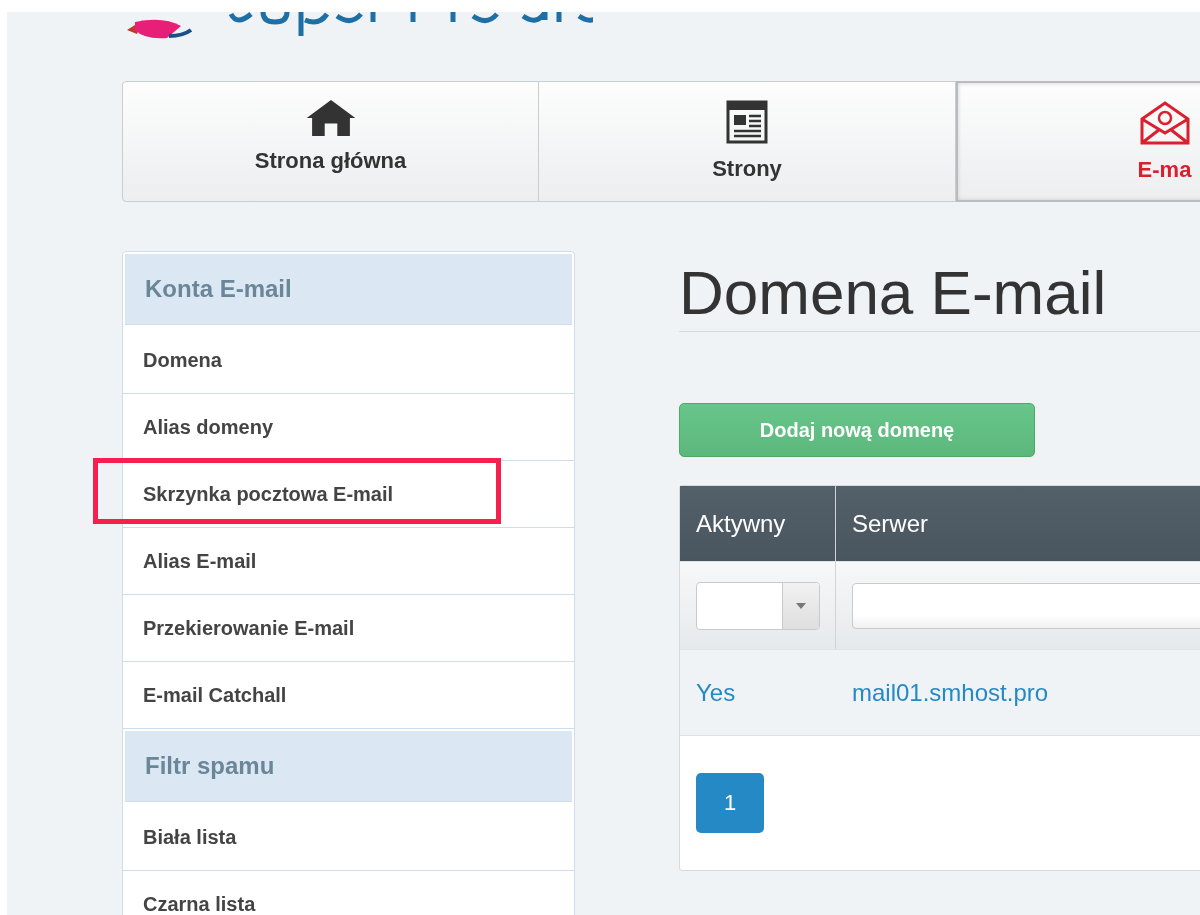 This screenshot has height=915, width=1200. What do you see at coordinates (890, 523) in the screenshot?
I see `column-header: Serwer` at bounding box center [890, 523].